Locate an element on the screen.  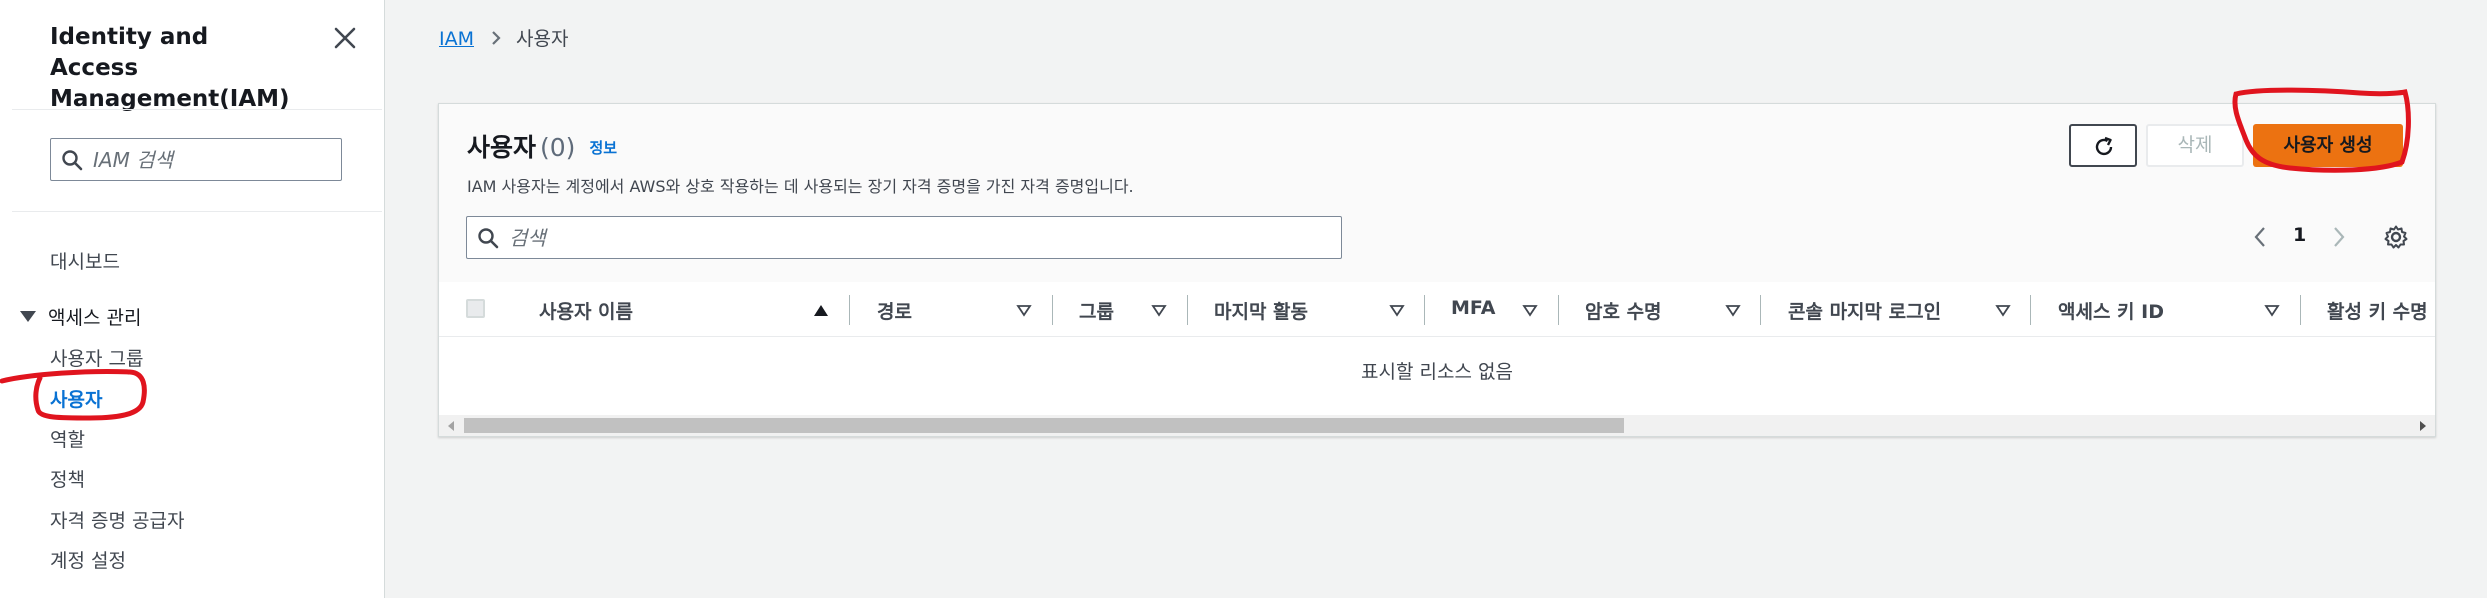
column-header-last-activity: 마지막 활동 is located at coordinates (1261, 310).